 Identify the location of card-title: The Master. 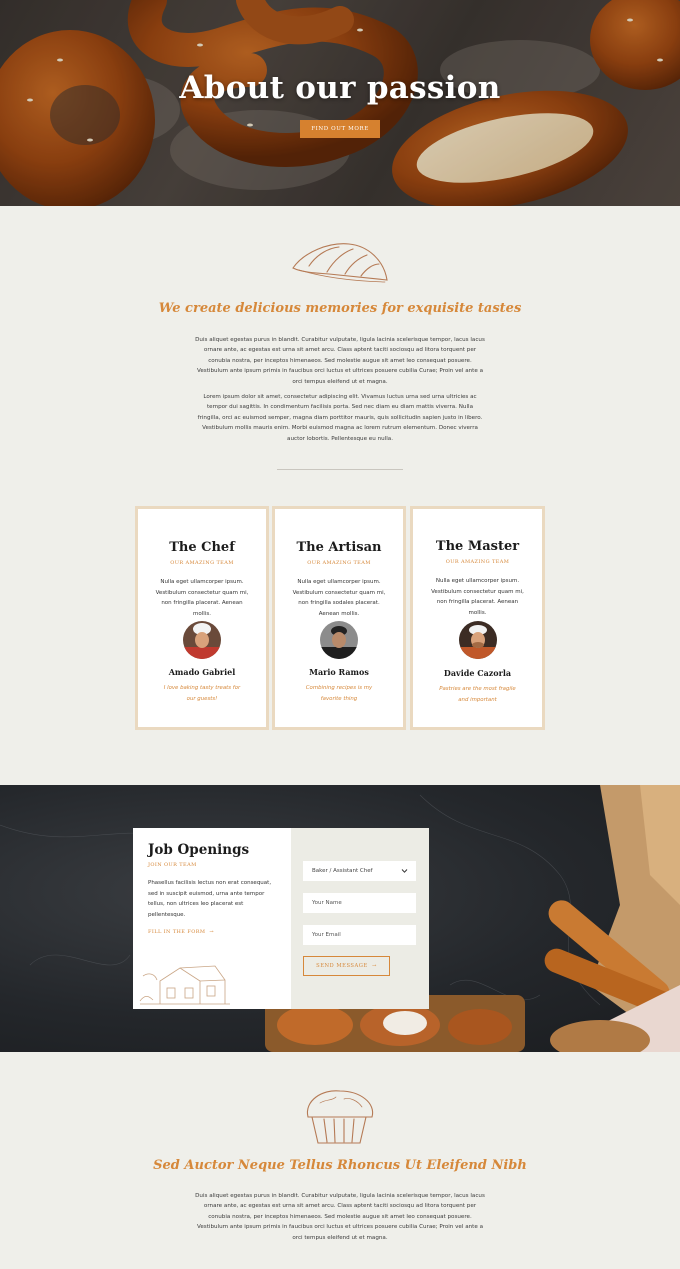
(477, 546).